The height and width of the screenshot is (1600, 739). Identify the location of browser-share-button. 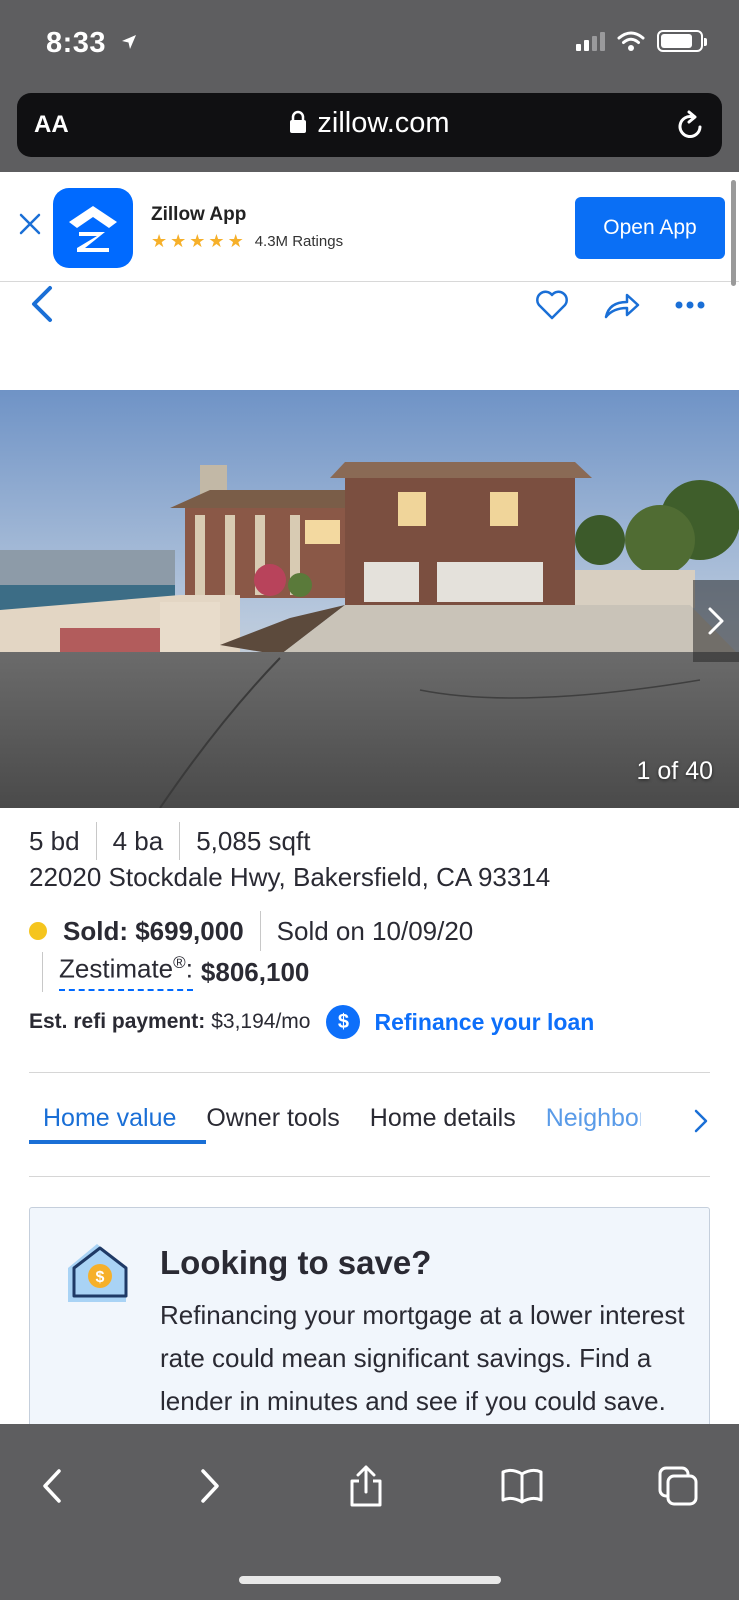
(366, 1486).